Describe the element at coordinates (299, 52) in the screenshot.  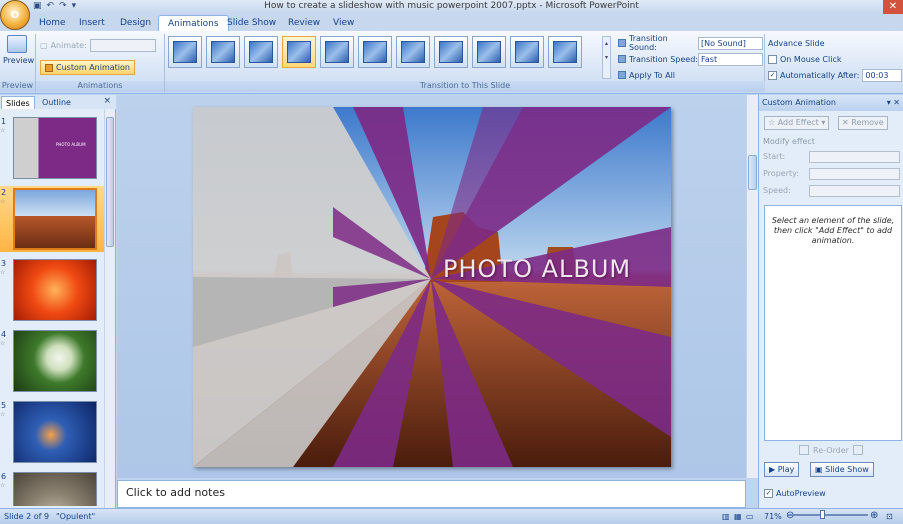
I see `transition-thumb-selected` at that location.